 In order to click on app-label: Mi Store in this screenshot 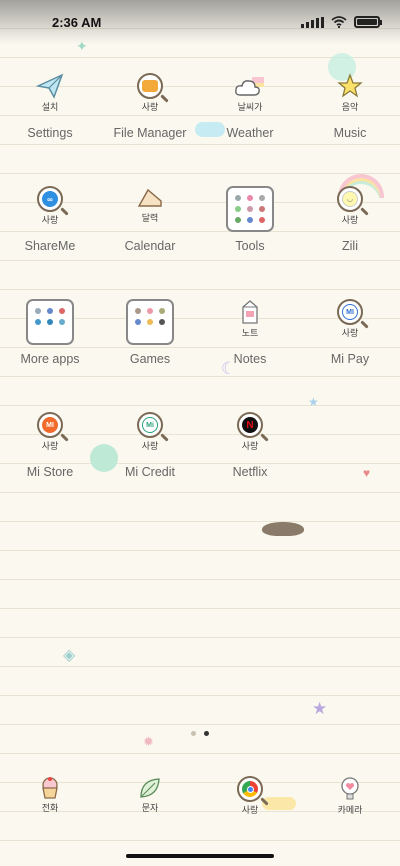, I will do `click(50, 472)`.